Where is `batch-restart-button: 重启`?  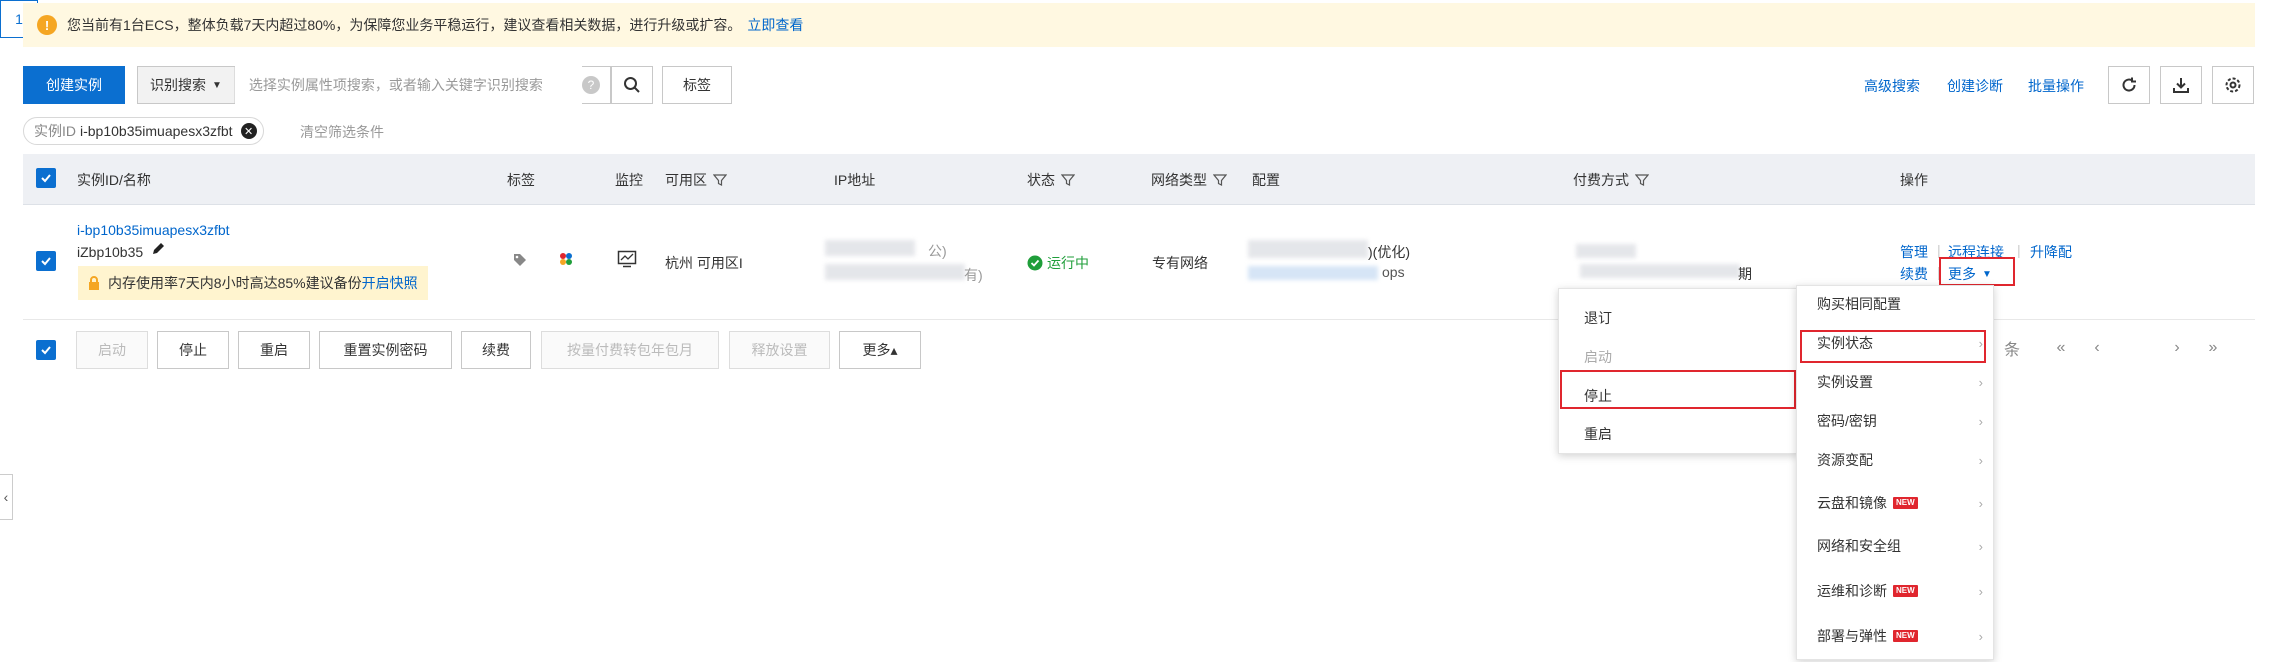 batch-restart-button: 重启 is located at coordinates (274, 350).